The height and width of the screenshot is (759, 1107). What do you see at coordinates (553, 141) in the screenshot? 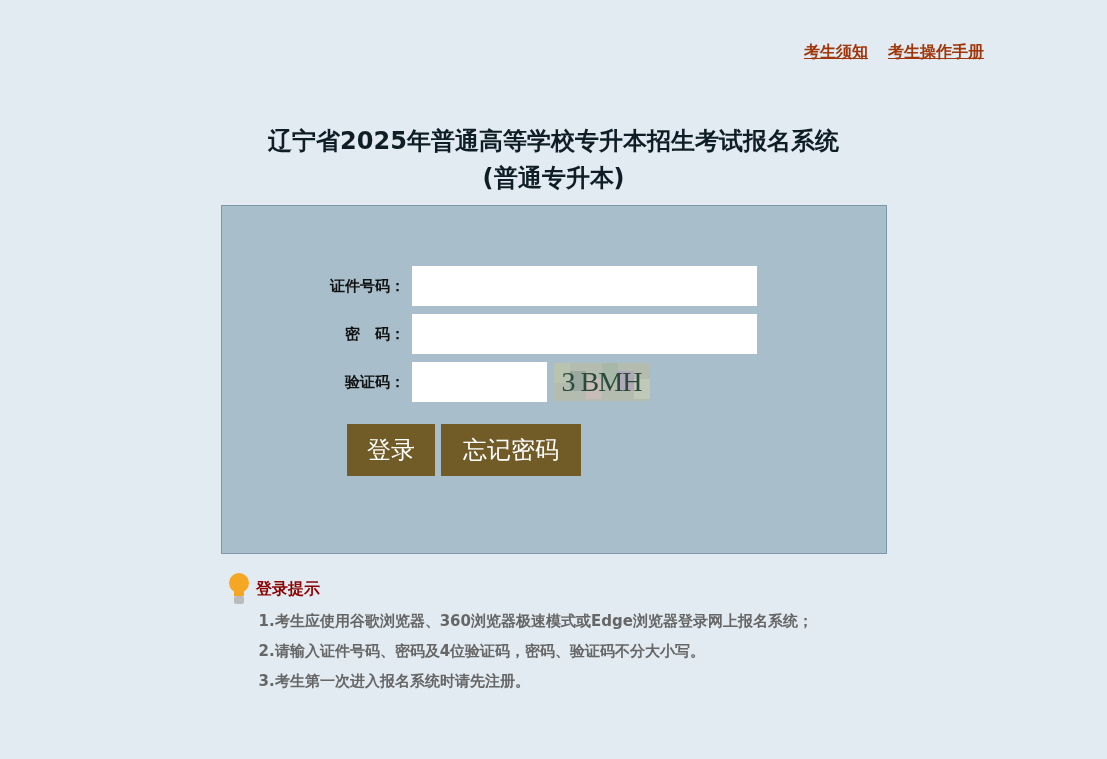
I see `page-title: 辽宁省2025年普通高等学校专升本招生考试报名系统` at bounding box center [553, 141].